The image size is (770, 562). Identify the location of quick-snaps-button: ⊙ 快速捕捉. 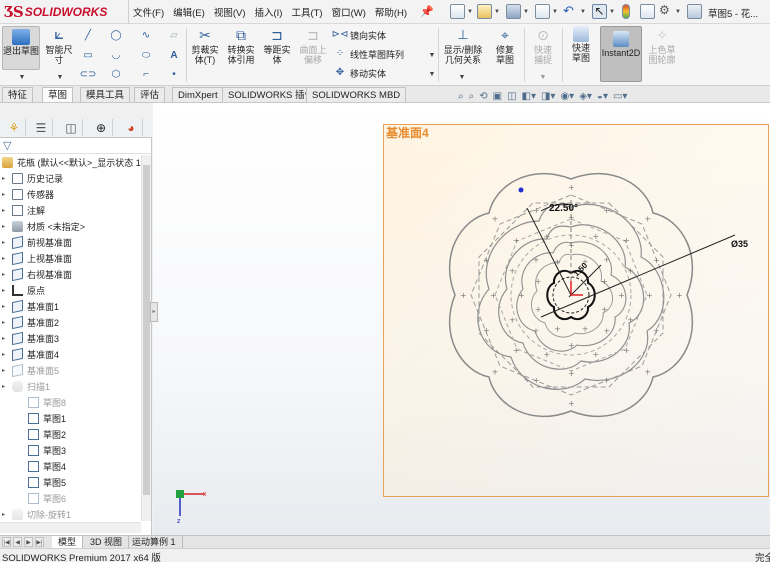
(543, 45).